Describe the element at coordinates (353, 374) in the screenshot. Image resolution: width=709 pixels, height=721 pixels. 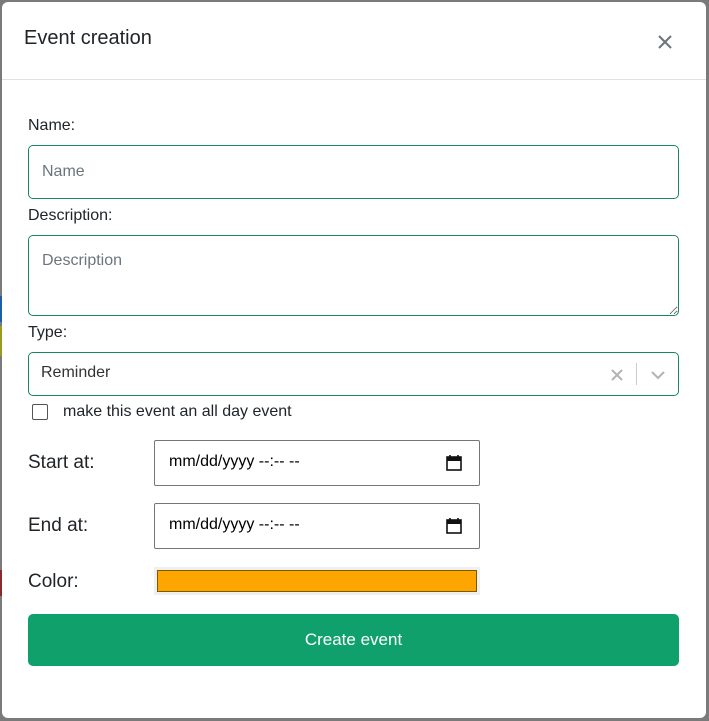
I see `type-select: Reminder` at that location.